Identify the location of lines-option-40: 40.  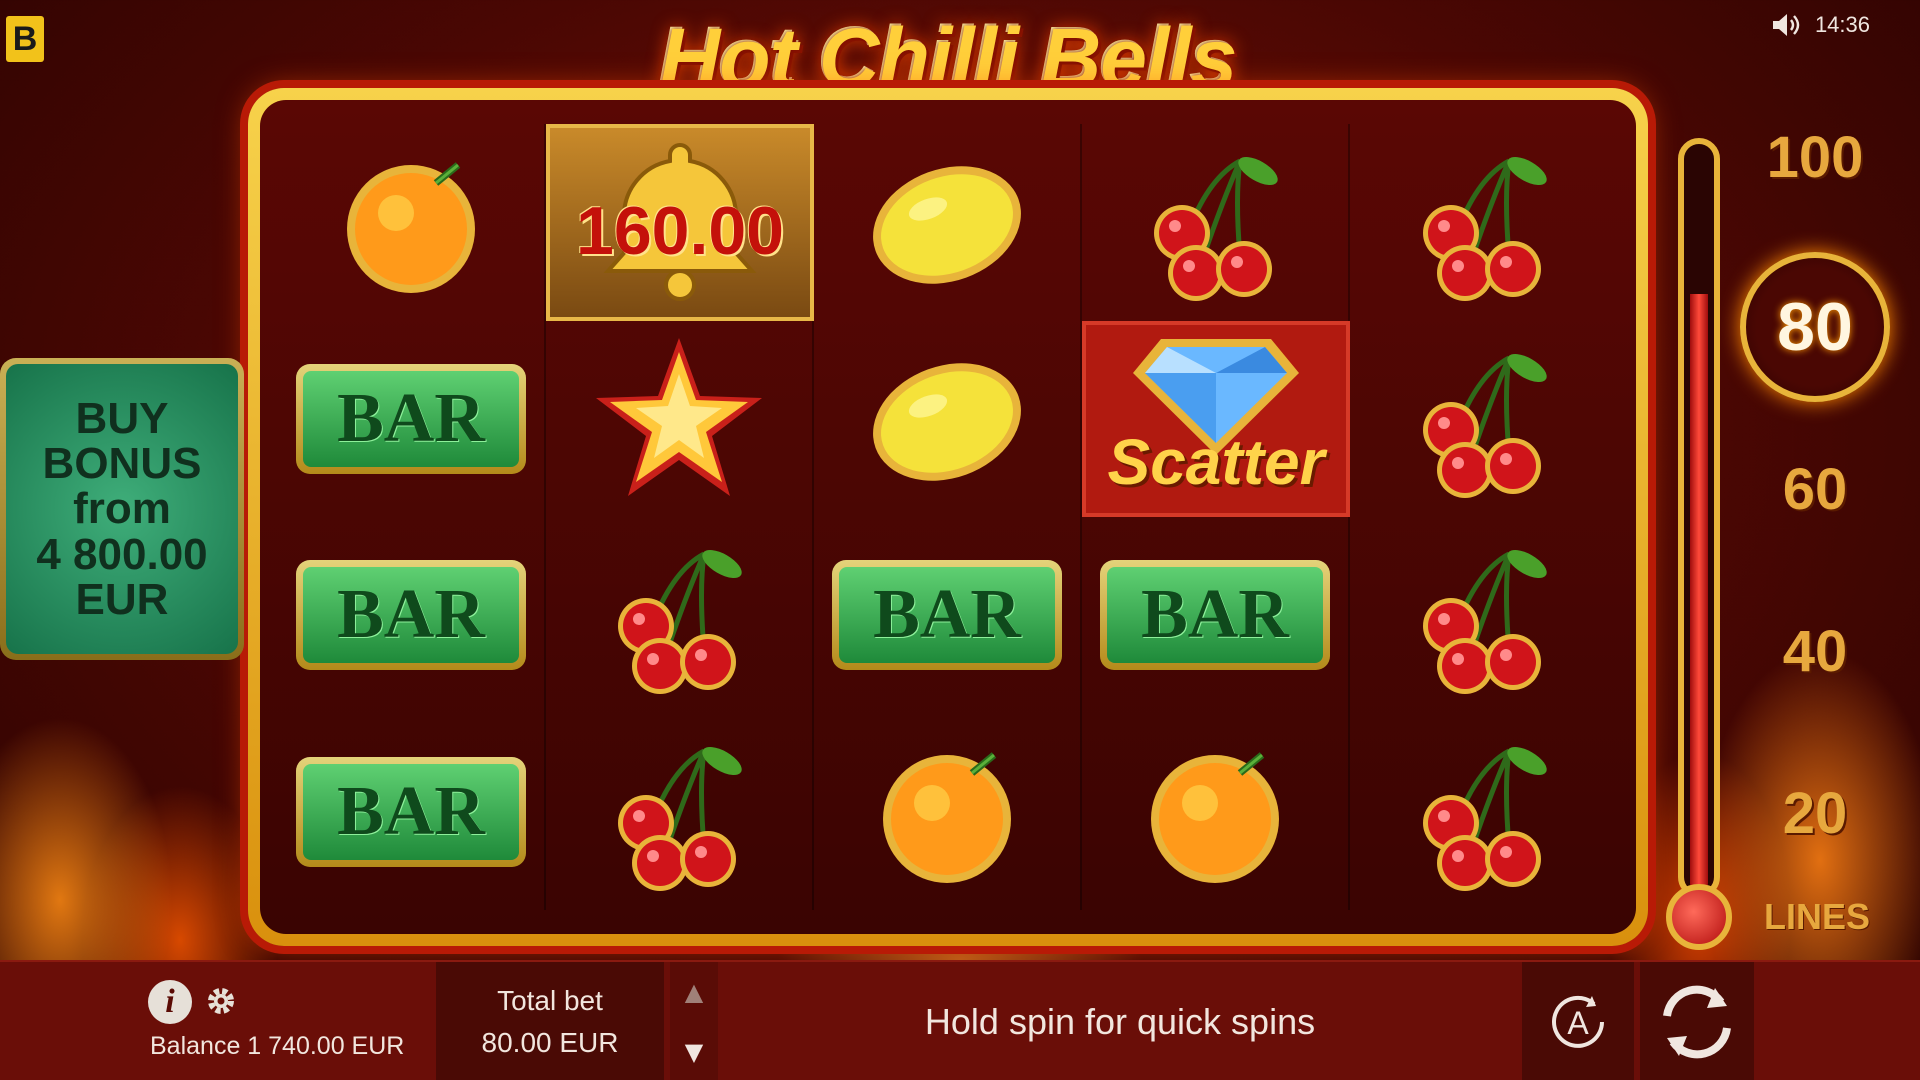
(1815, 651).